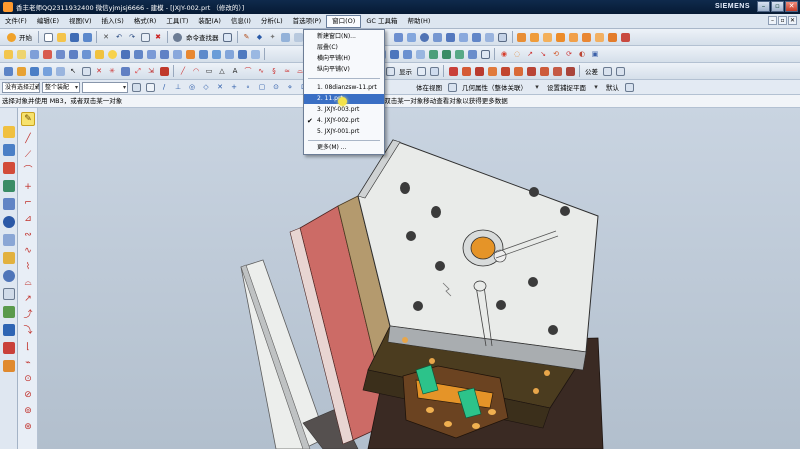 This screenshot has width=800, height=449. What do you see at coordinates (591, 71) in the screenshot?
I see `tolerance-label: 公差` at bounding box center [591, 71].